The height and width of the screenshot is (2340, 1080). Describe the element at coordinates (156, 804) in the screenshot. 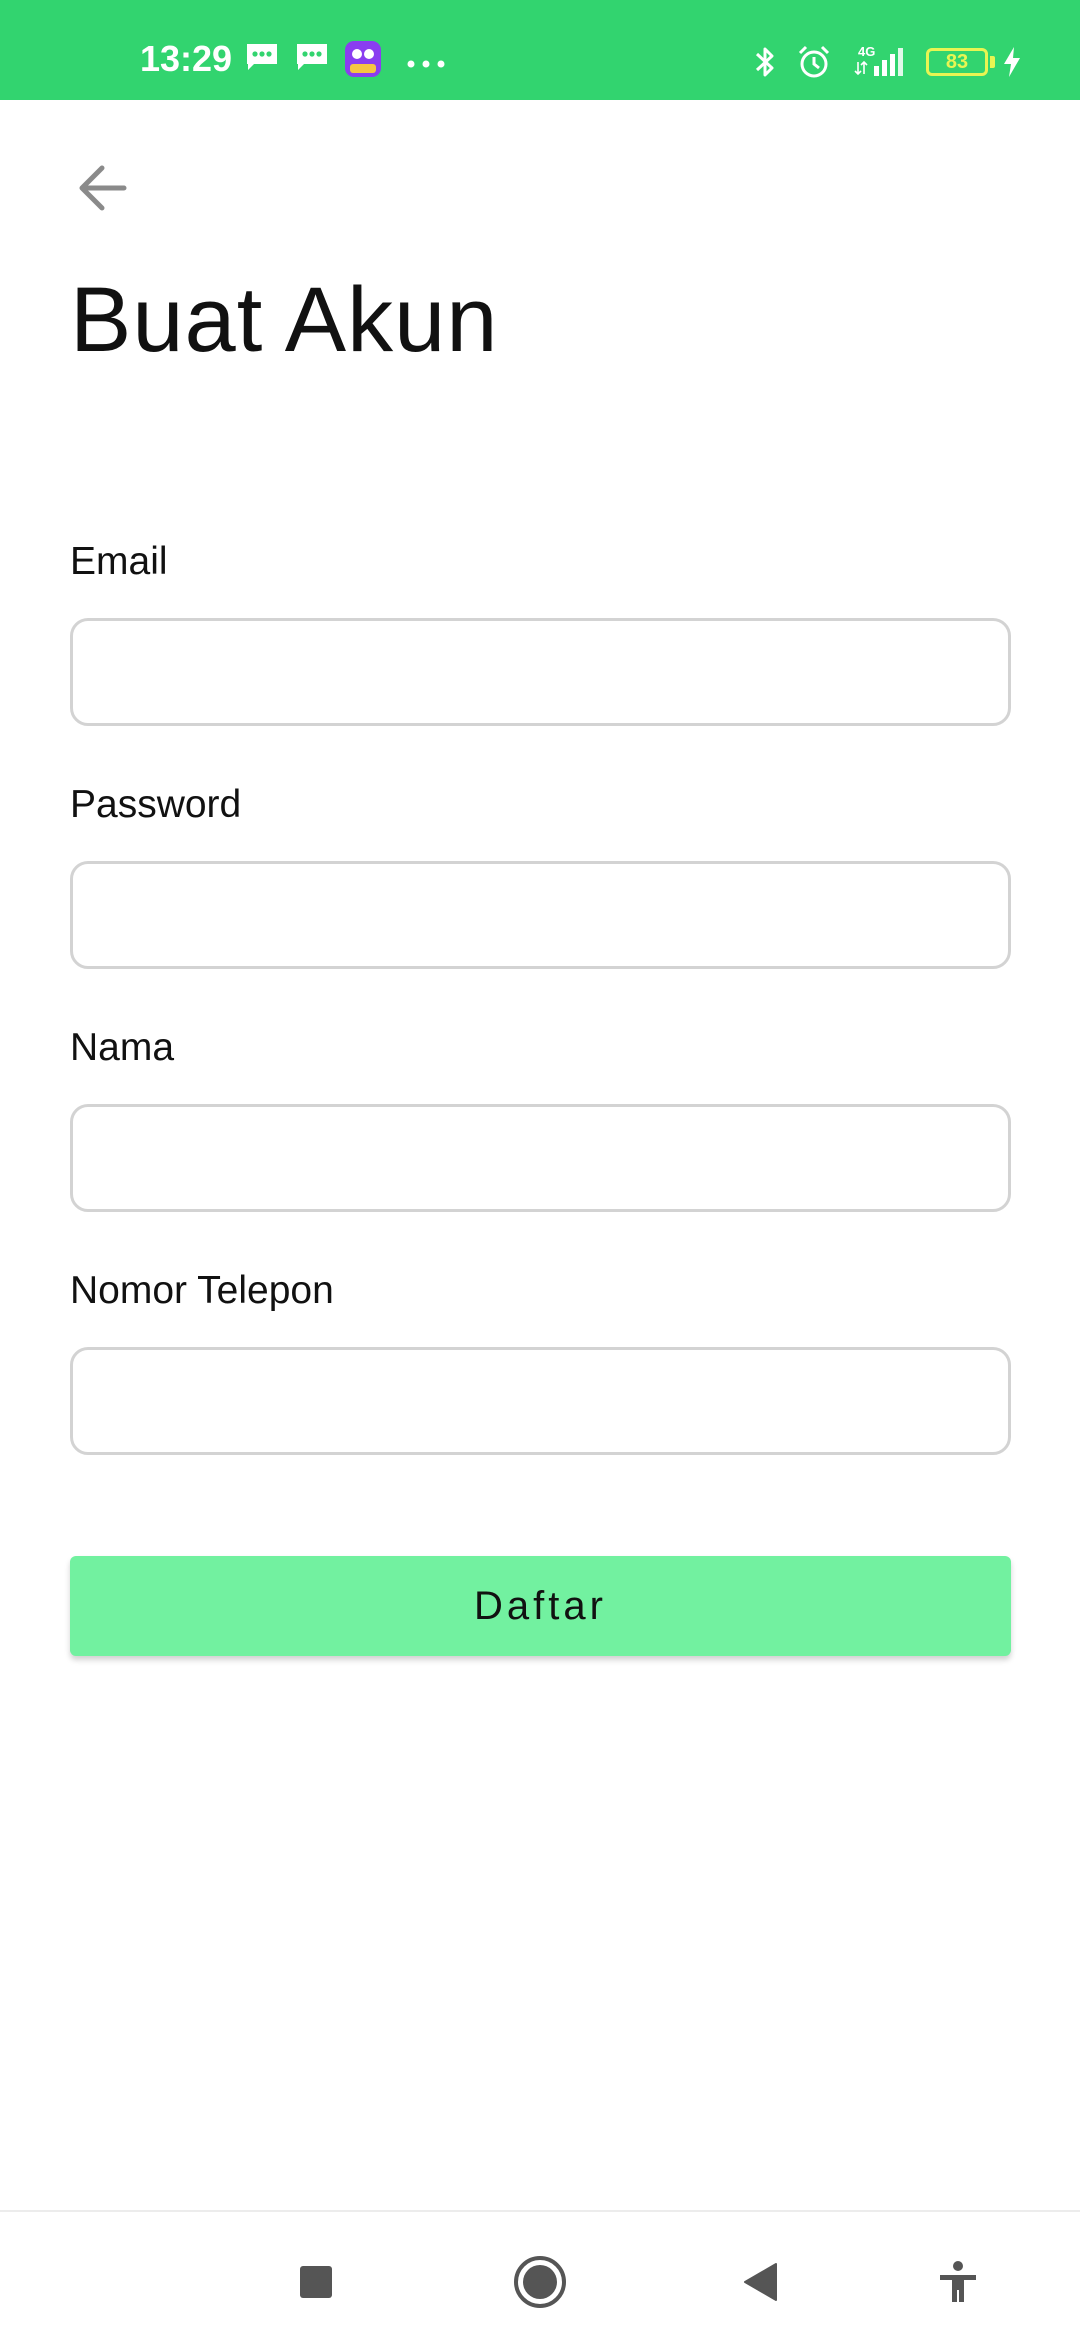

I see `password-label: Password` at that location.